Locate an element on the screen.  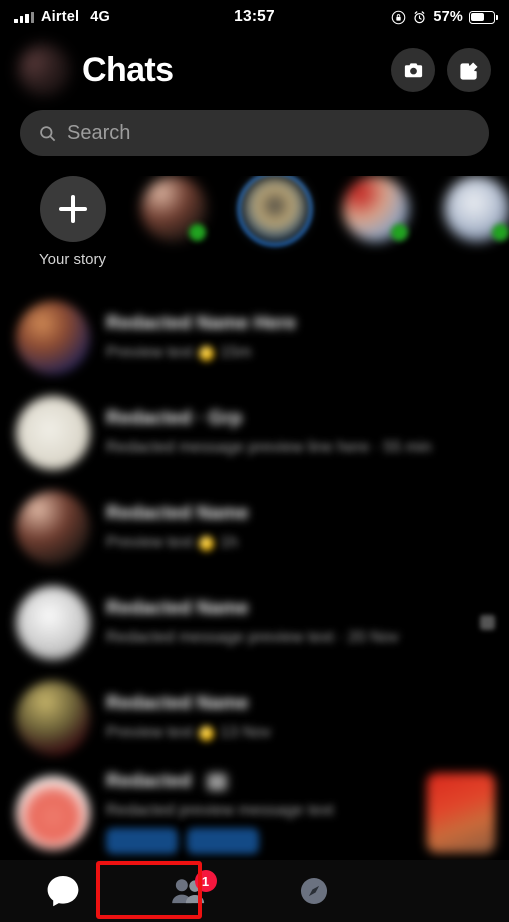
compose-icon is located at coordinates (468, 70).